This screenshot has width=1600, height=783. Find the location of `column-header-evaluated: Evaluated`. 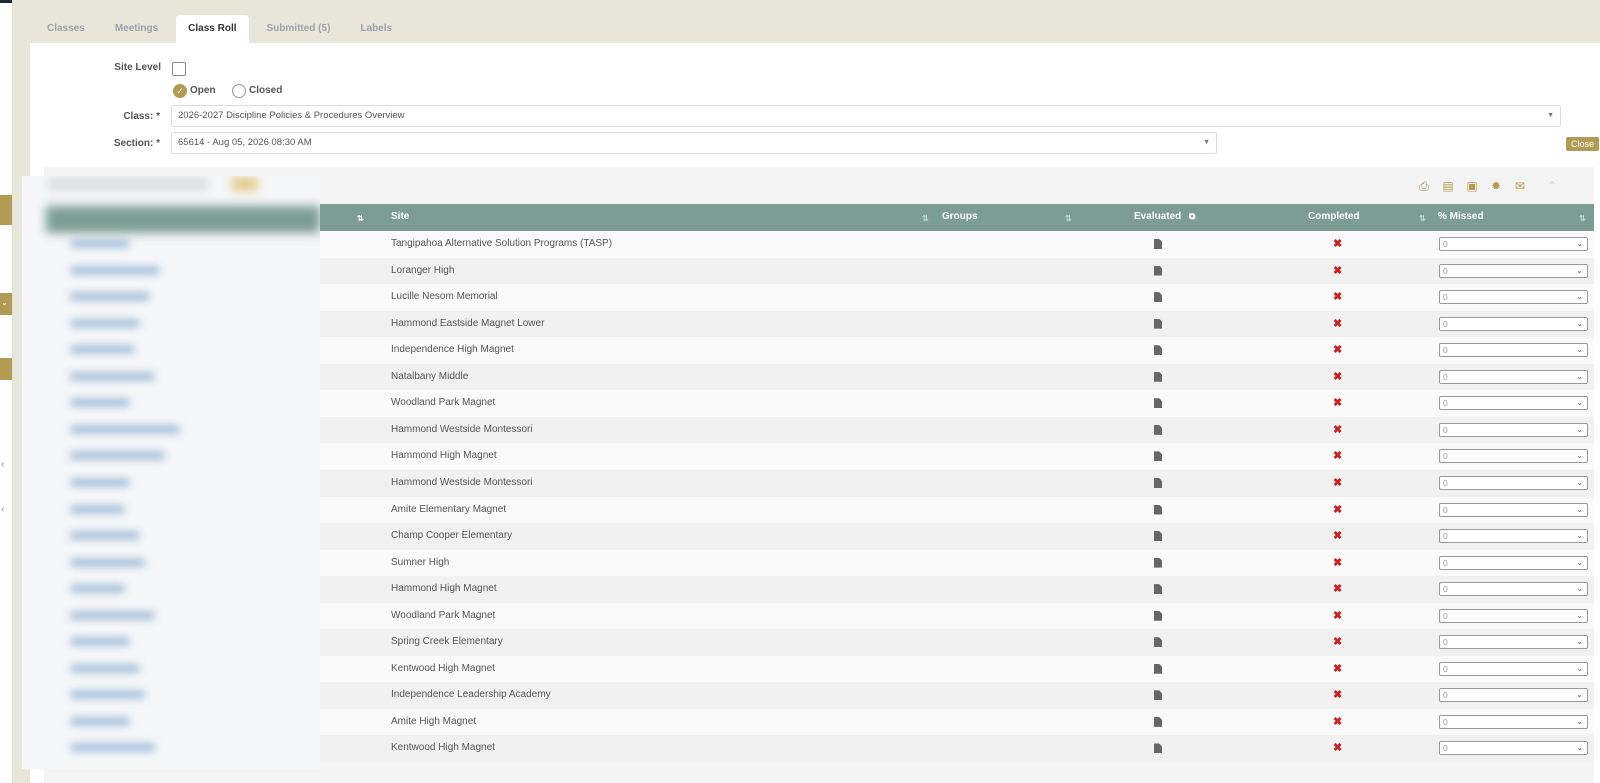

column-header-evaluated: Evaluated is located at coordinates (1157, 217).